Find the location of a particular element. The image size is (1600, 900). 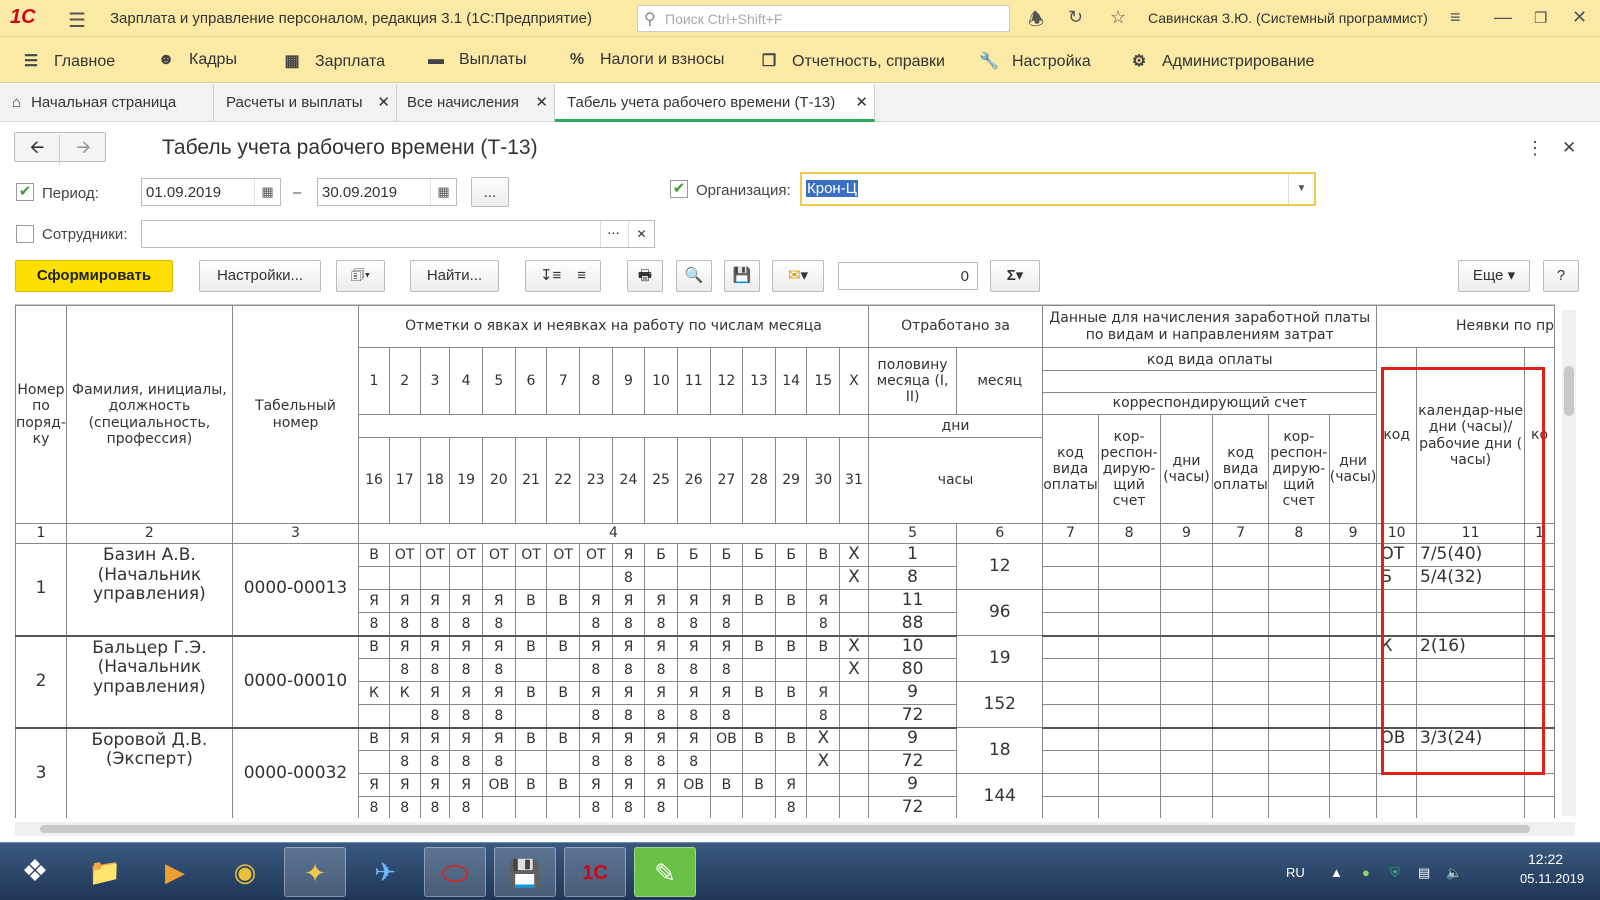

opera-icon: ⬭ is located at coordinates (455, 872).